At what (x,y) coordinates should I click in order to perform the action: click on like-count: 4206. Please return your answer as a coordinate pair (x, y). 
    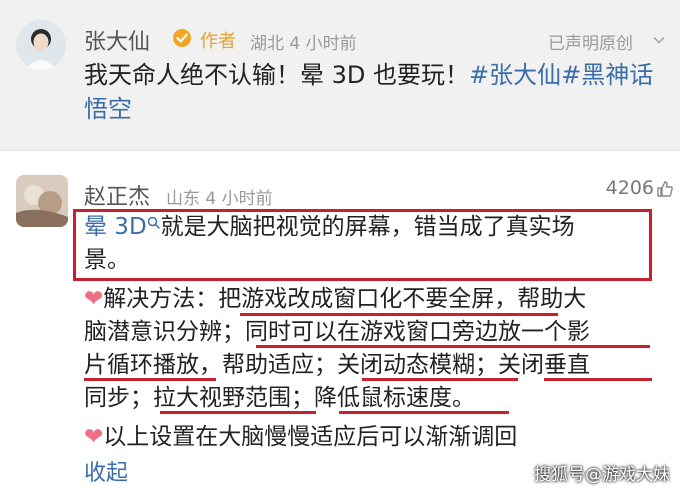
    Looking at the image, I should click on (629, 188).